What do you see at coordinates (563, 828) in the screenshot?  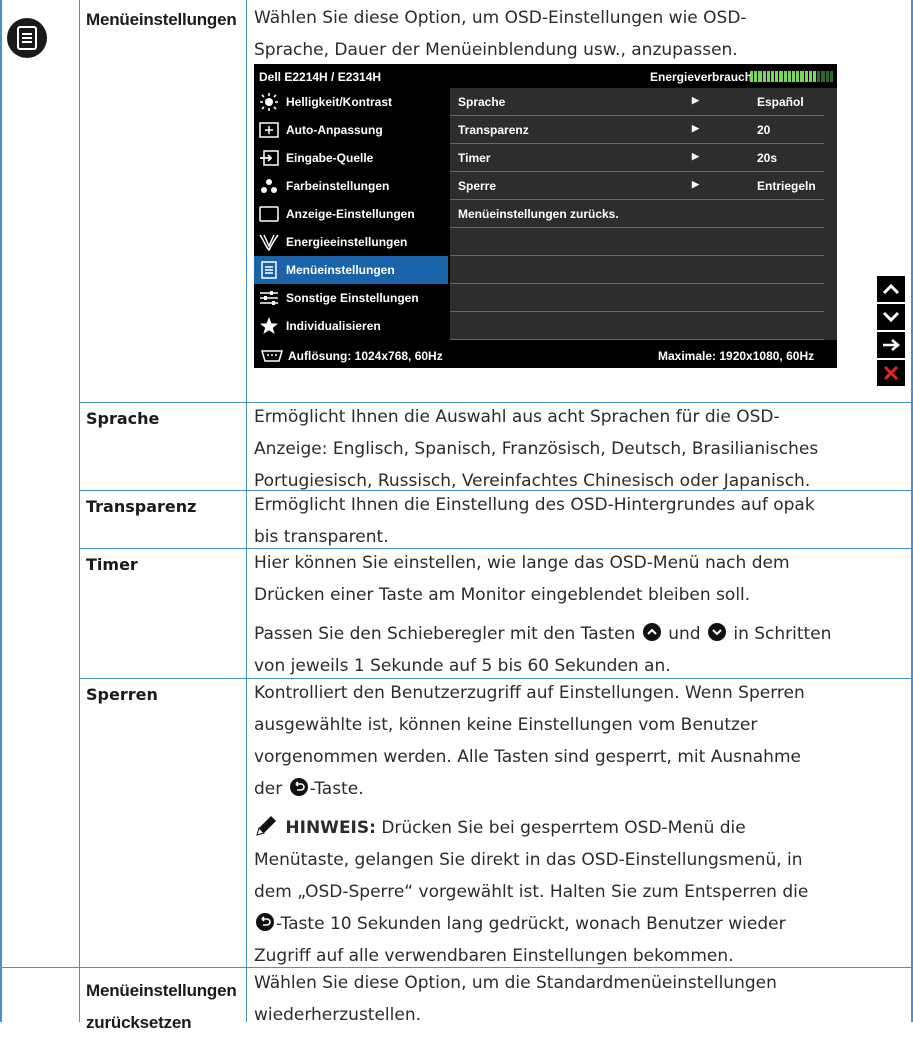 I see `desc-text: Drücken Sie bei gesperrtem OSD-Menü die` at bounding box center [563, 828].